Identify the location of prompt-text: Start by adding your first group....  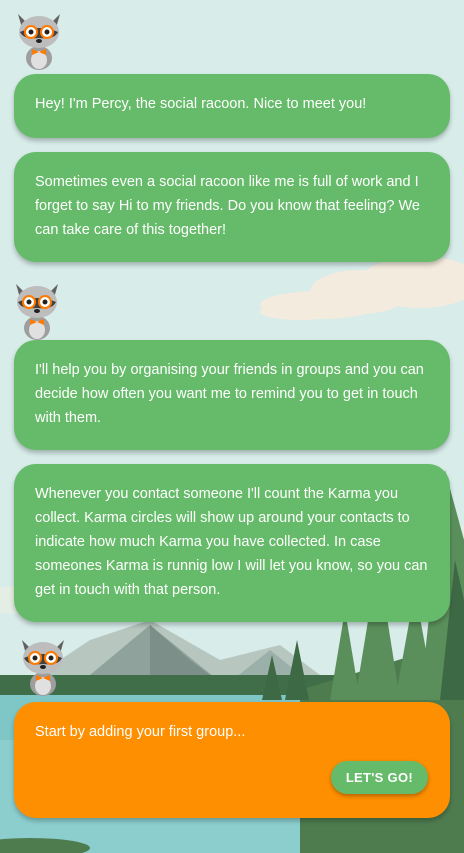
(140, 732).